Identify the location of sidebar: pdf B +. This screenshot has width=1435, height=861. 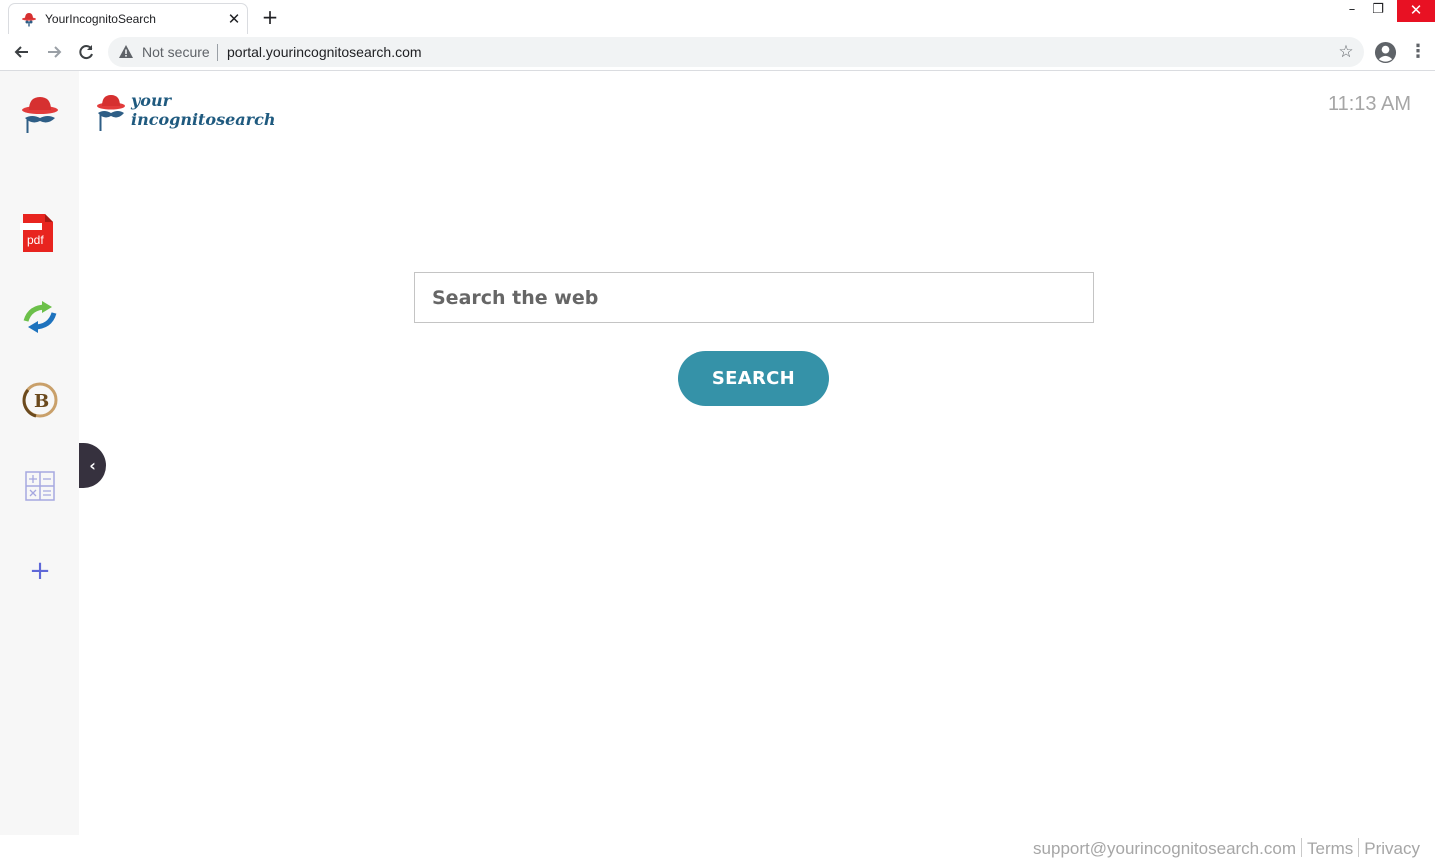
(39, 453).